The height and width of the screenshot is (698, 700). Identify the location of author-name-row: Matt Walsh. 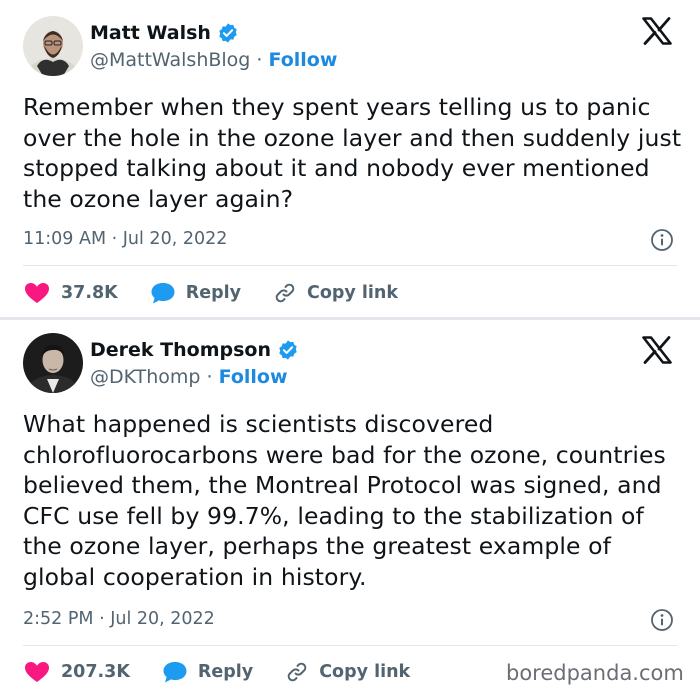
(164, 33).